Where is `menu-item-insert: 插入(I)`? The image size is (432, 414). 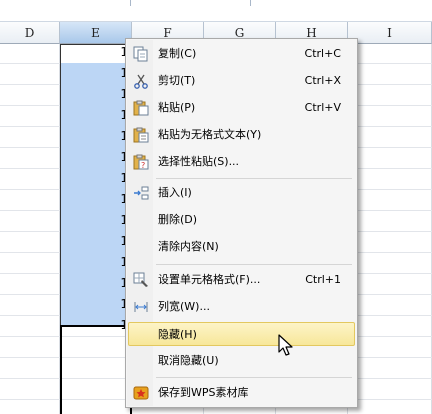
menu-item-insert: 插入(I) is located at coordinates (241, 193).